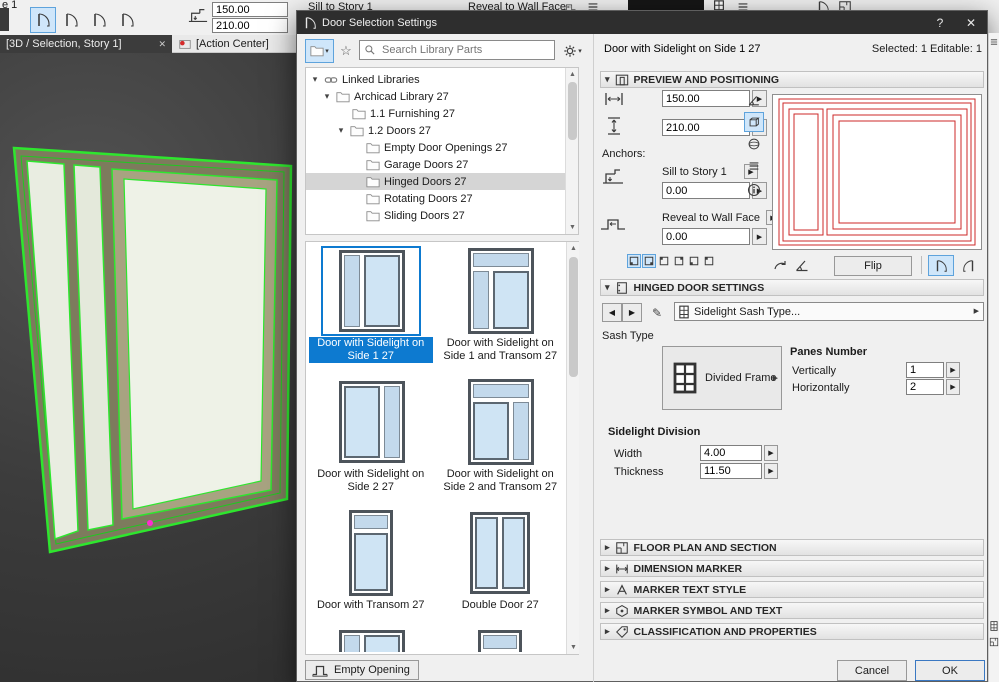 Image resolution: width=999 pixels, height=682 pixels. What do you see at coordinates (346, 51) in the screenshot?
I see `favorites-button: ☆` at bounding box center [346, 51].